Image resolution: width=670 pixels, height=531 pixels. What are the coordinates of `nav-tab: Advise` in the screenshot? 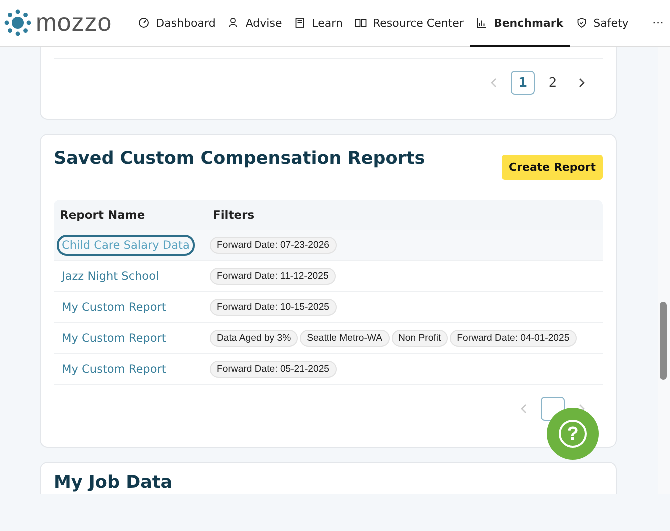 It's located at (255, 23).